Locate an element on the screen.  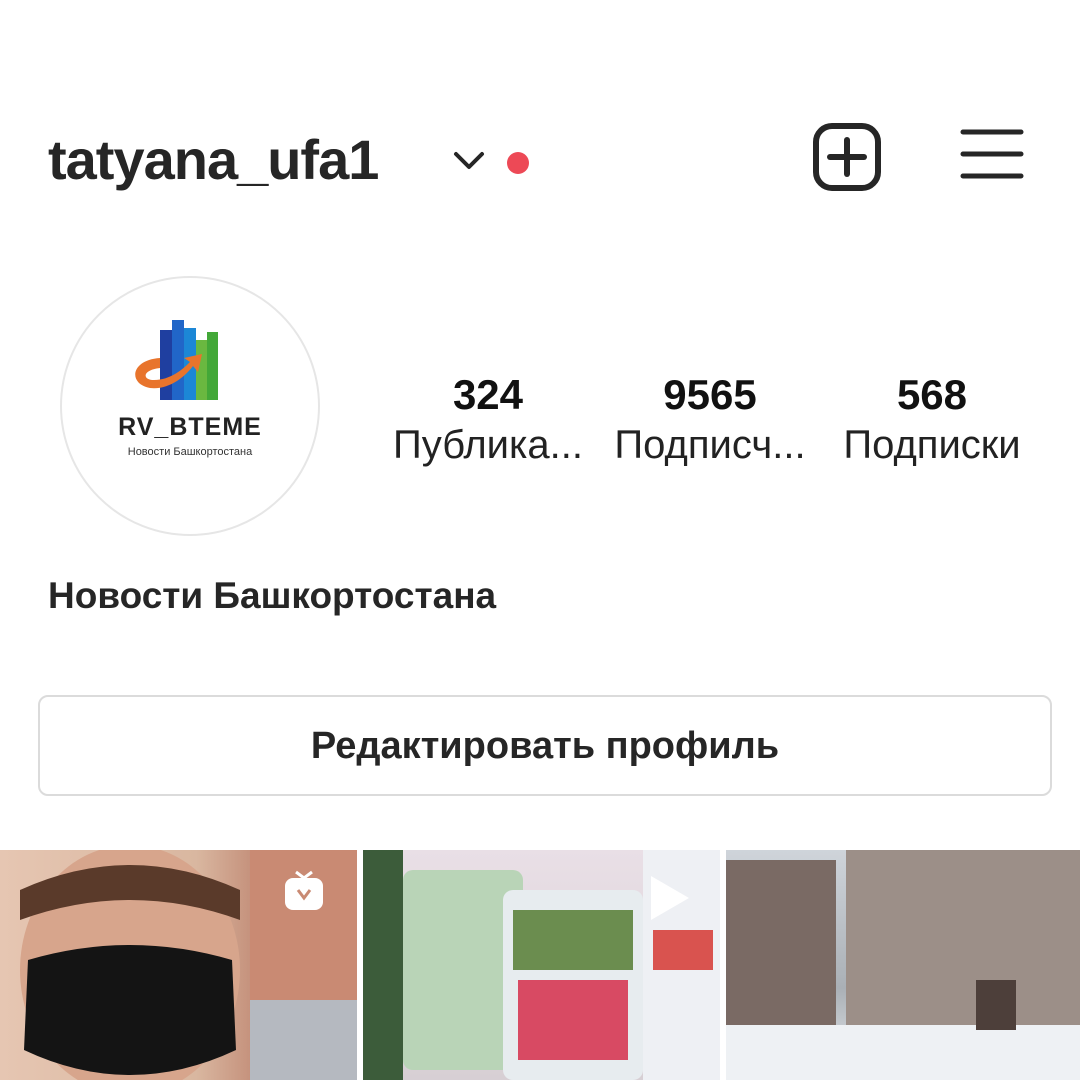
play-icon is located at coordinates (670, 898).